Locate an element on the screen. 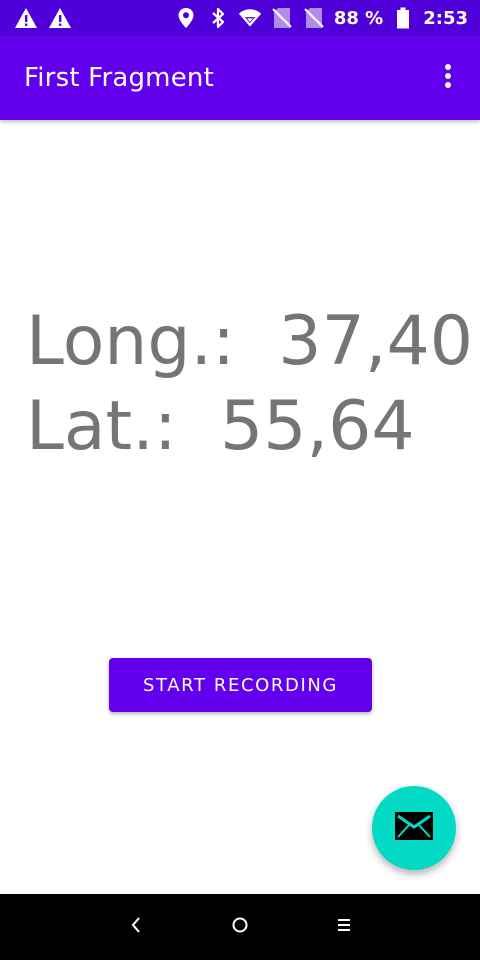 The width and height of the screenshot is (480, 960). longitude-text: Long.: 37,40 is located at coordinates (249, 341).